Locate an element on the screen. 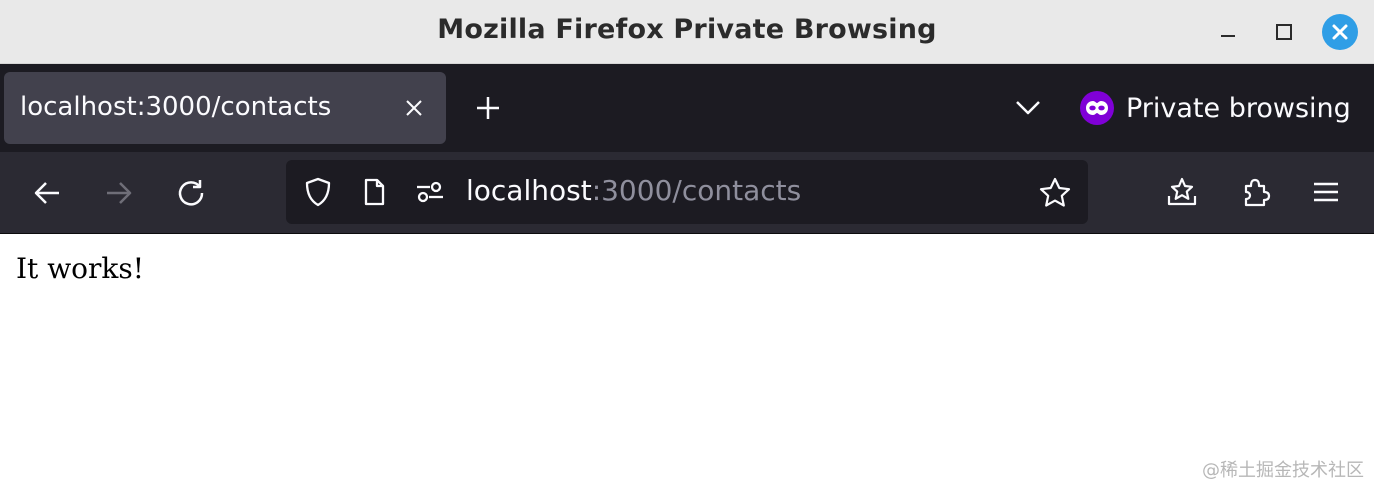 The image size is (1374, 490). reload-button is located at coordinates (191, 193).